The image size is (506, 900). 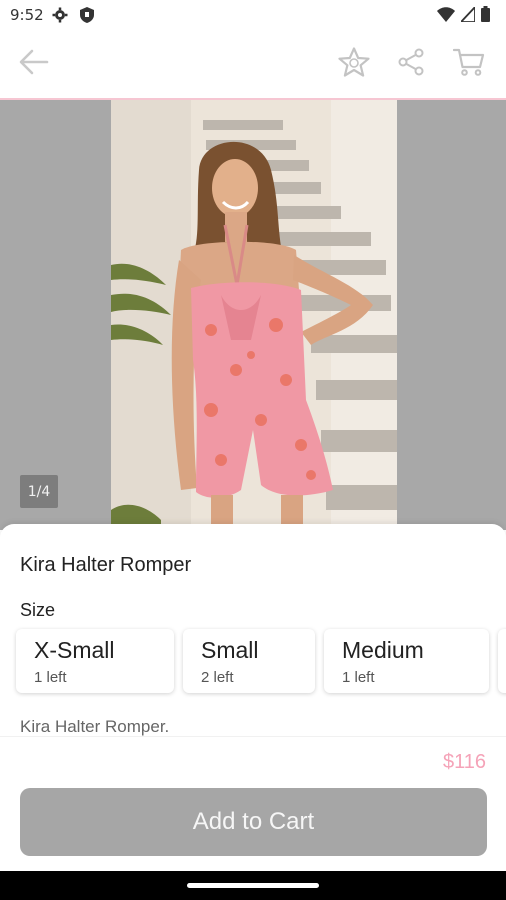 I want to click on back-button, so click(x=34, y=64).